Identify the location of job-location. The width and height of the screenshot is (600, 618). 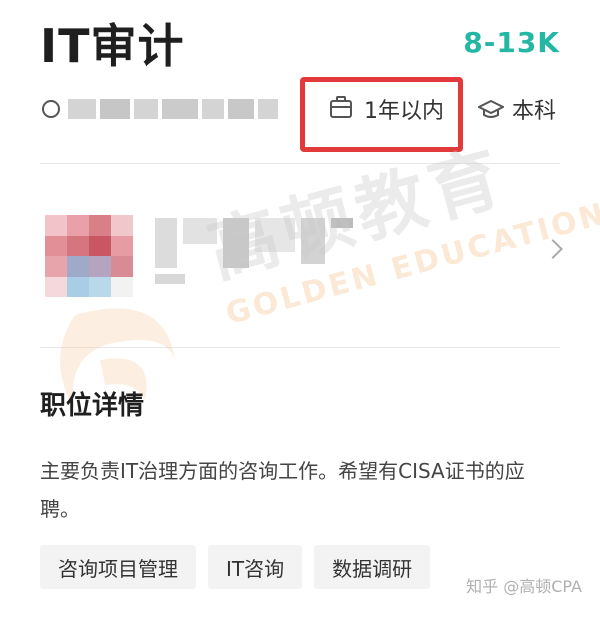
(160, 109).